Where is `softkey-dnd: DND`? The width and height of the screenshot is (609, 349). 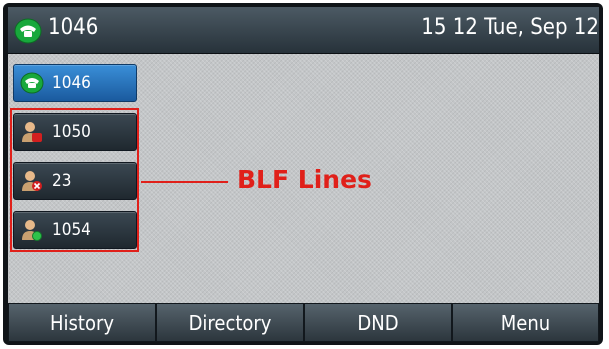 softkey-dnd: DND is located at coordinates (378, 322).